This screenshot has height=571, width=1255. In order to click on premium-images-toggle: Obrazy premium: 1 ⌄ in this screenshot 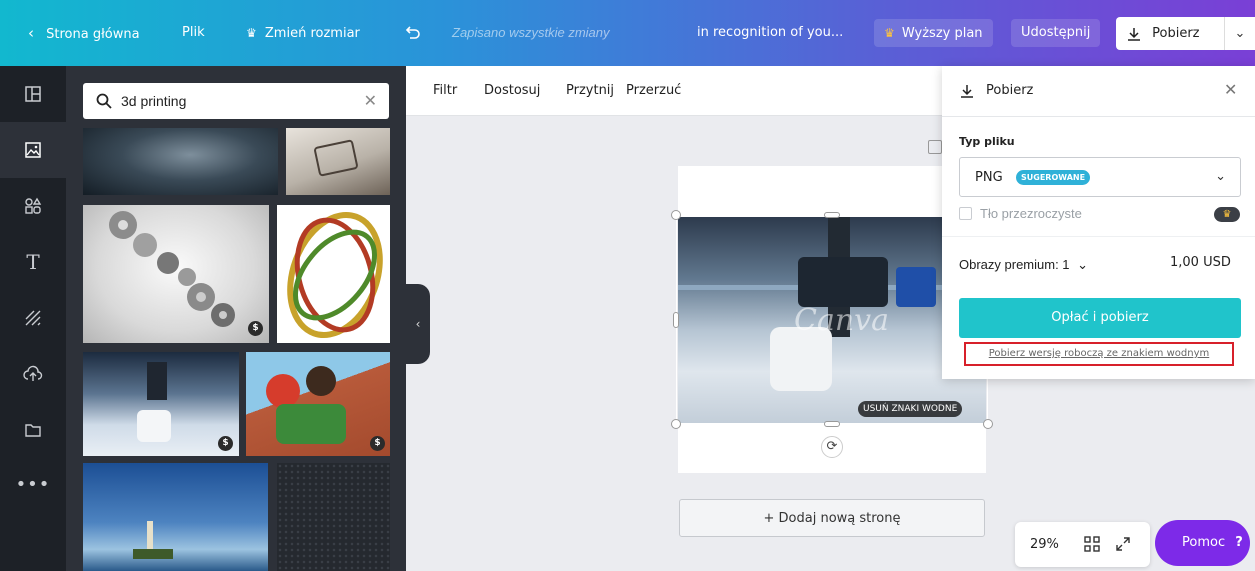, I will do `click(1023, 265)`.